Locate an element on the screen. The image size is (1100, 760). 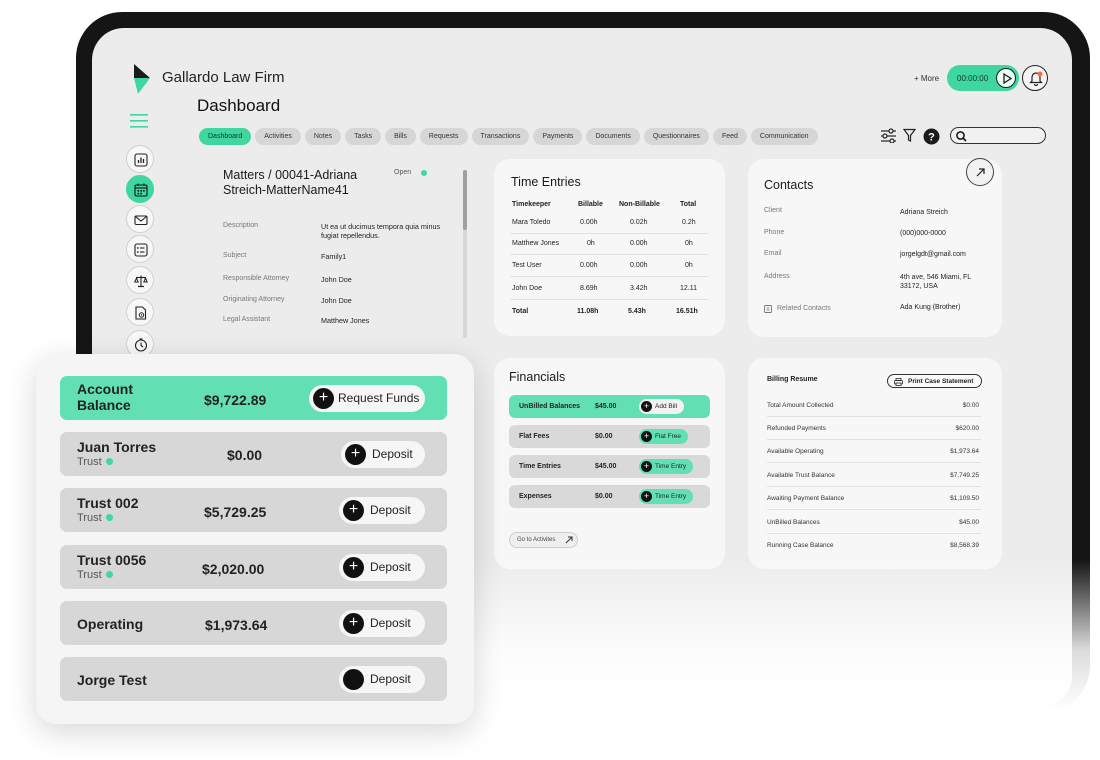
column-header: Timekeeper is located at coordinates (531, 204).